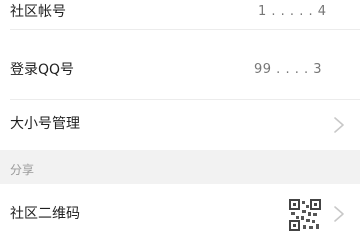 The height and width of the screenshot is (240, 360). I want to click on share-section-header: 分享, so click(180, 167).